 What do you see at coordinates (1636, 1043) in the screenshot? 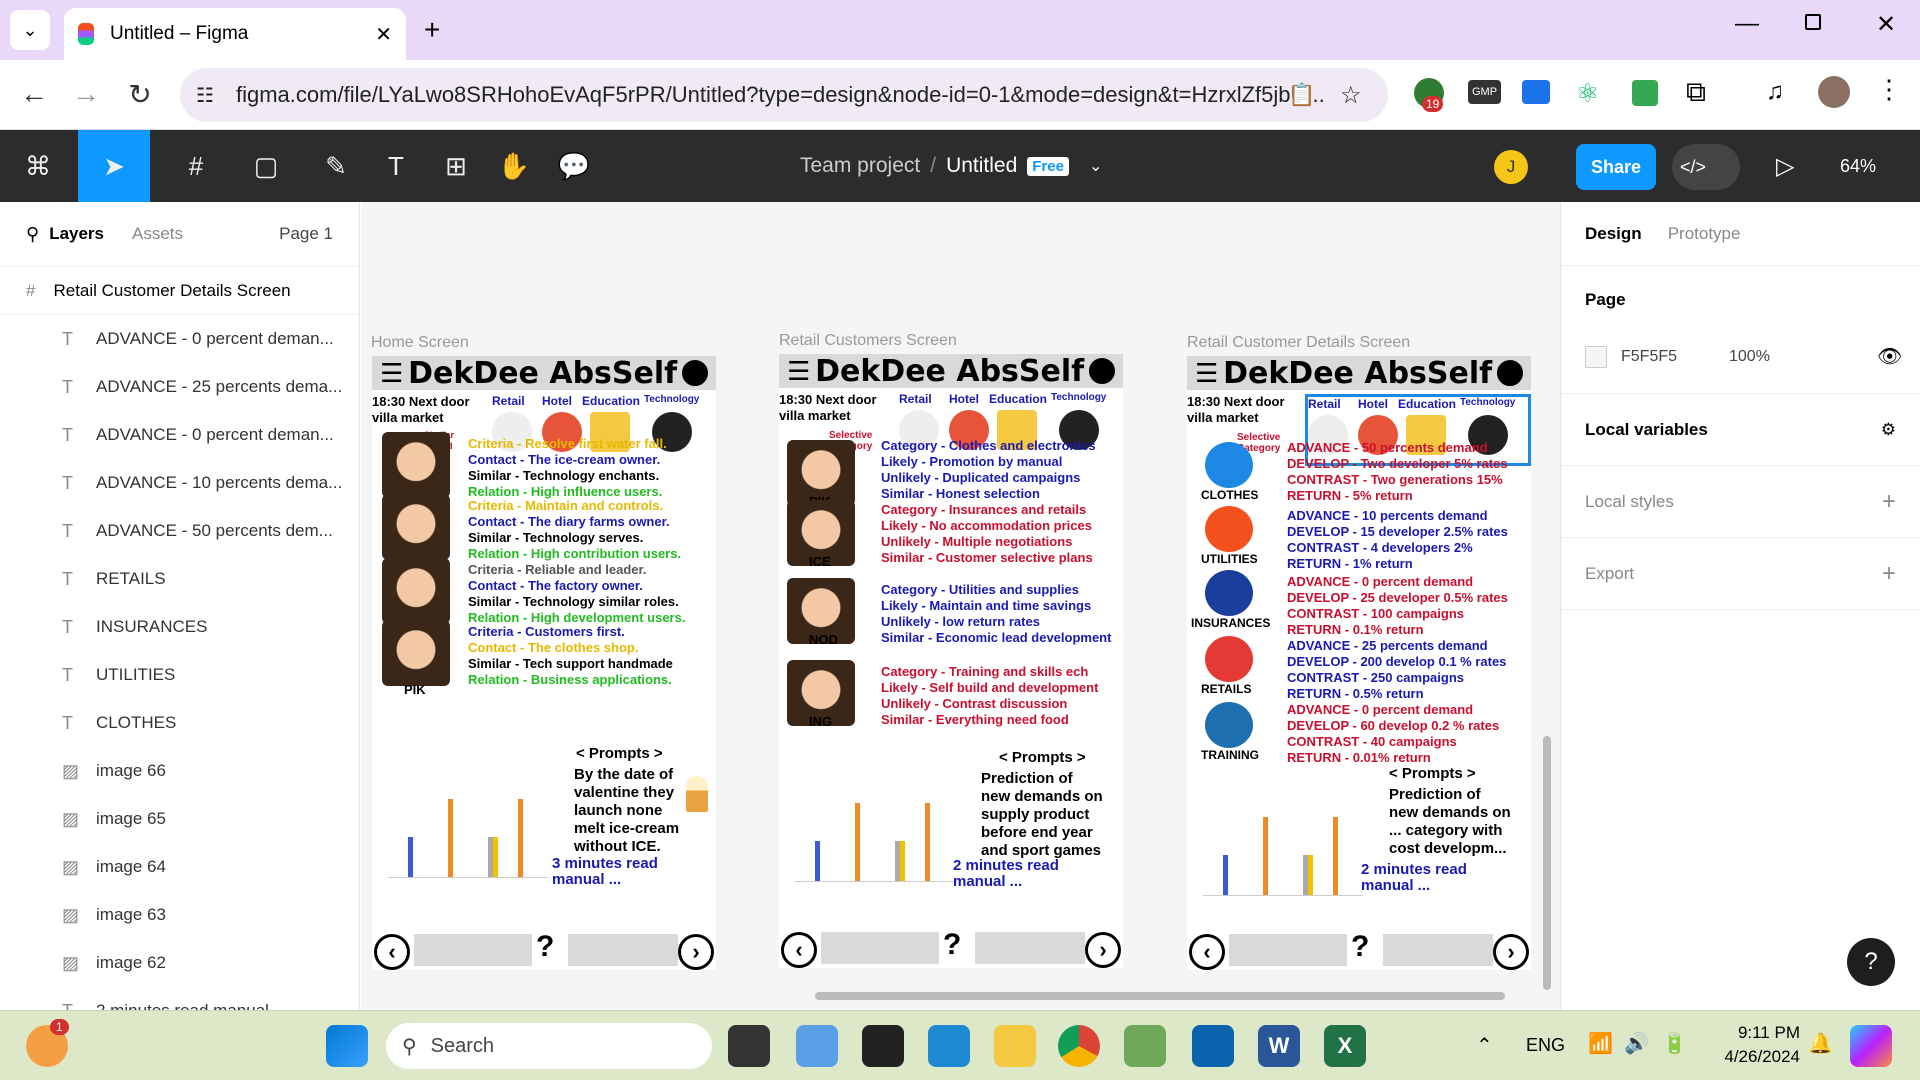
I see `volume-icon: 🔊` at bounding box center [1636, 1043].